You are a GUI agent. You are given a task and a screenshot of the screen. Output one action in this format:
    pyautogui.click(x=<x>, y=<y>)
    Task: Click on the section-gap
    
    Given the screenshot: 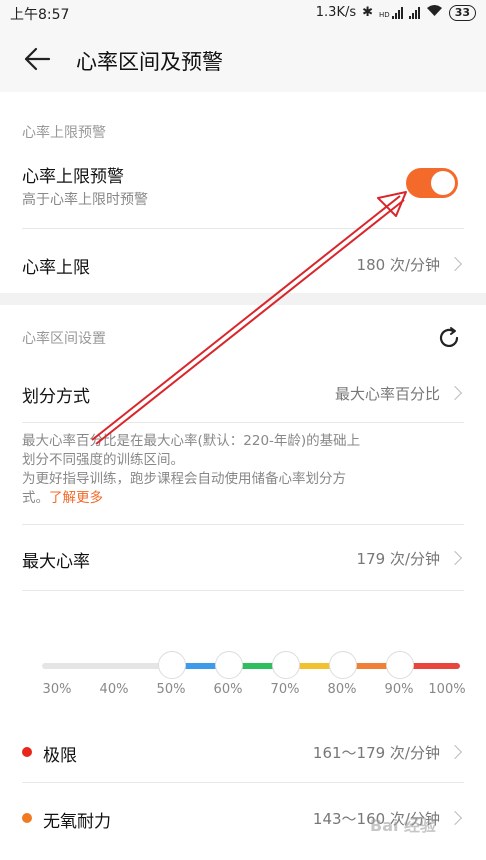 What is the action you would take?
    pyautogui.click(x=243, y=299)
    